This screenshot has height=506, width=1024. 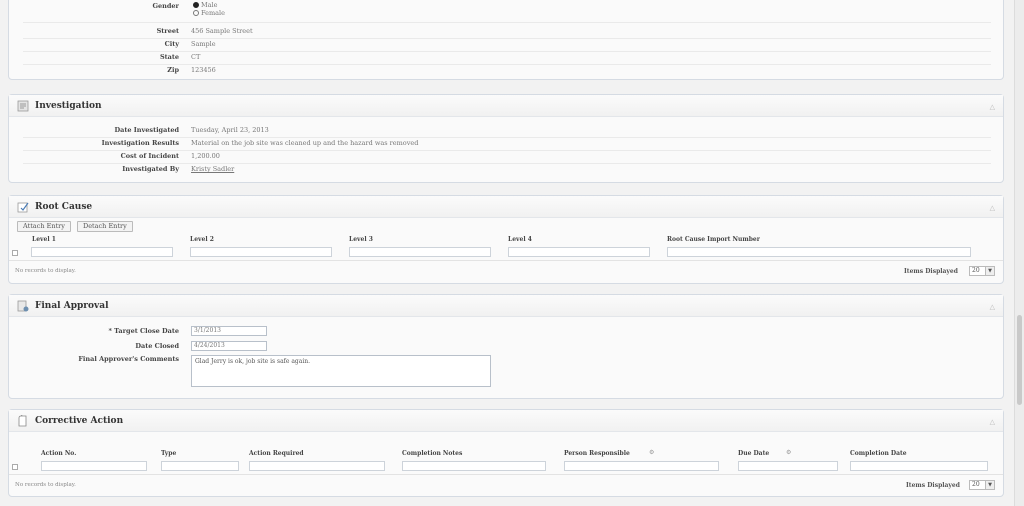 What do you see at coordinates (276, 453) in the screenshot?
I see `col-action-required: Action Required` at bounding box center [276, 453].